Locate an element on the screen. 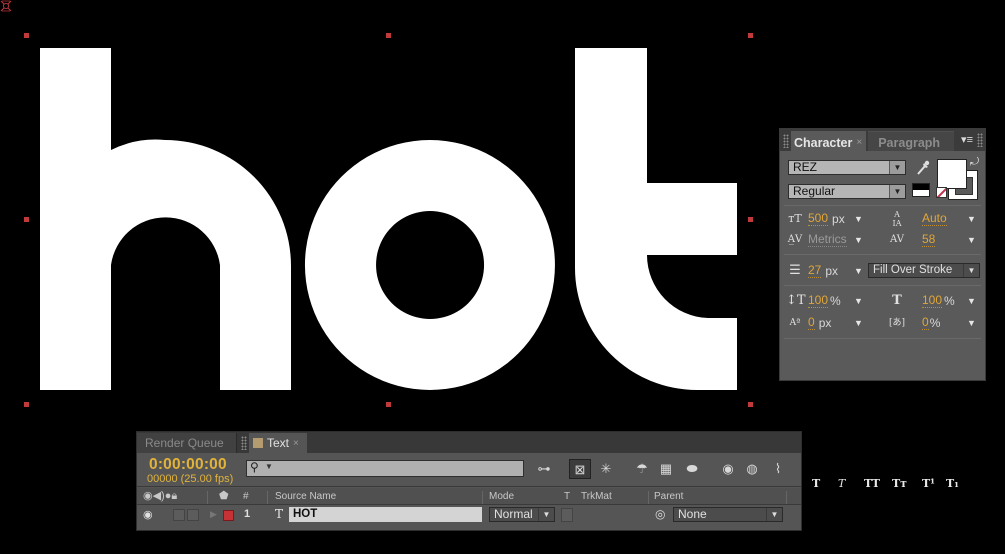 The image size is (1005, 554). vertical-scale-control: ↕T 100 % is located at coordinates (813, 301).